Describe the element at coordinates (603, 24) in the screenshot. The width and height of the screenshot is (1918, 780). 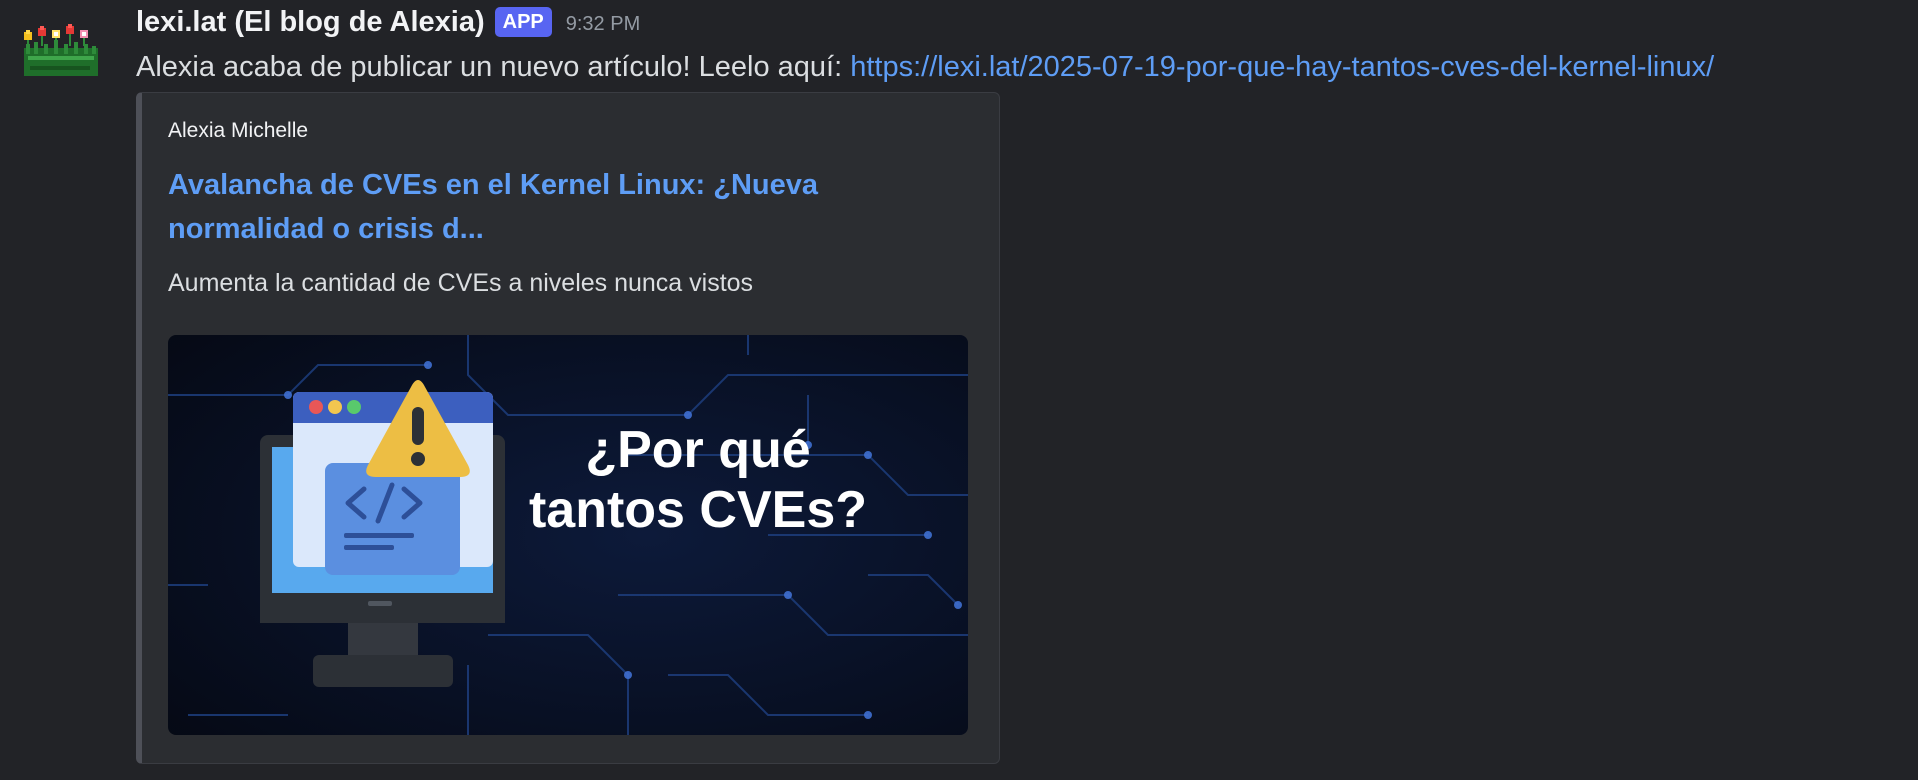
I see `timestamp: 9:32 PM` at that location.